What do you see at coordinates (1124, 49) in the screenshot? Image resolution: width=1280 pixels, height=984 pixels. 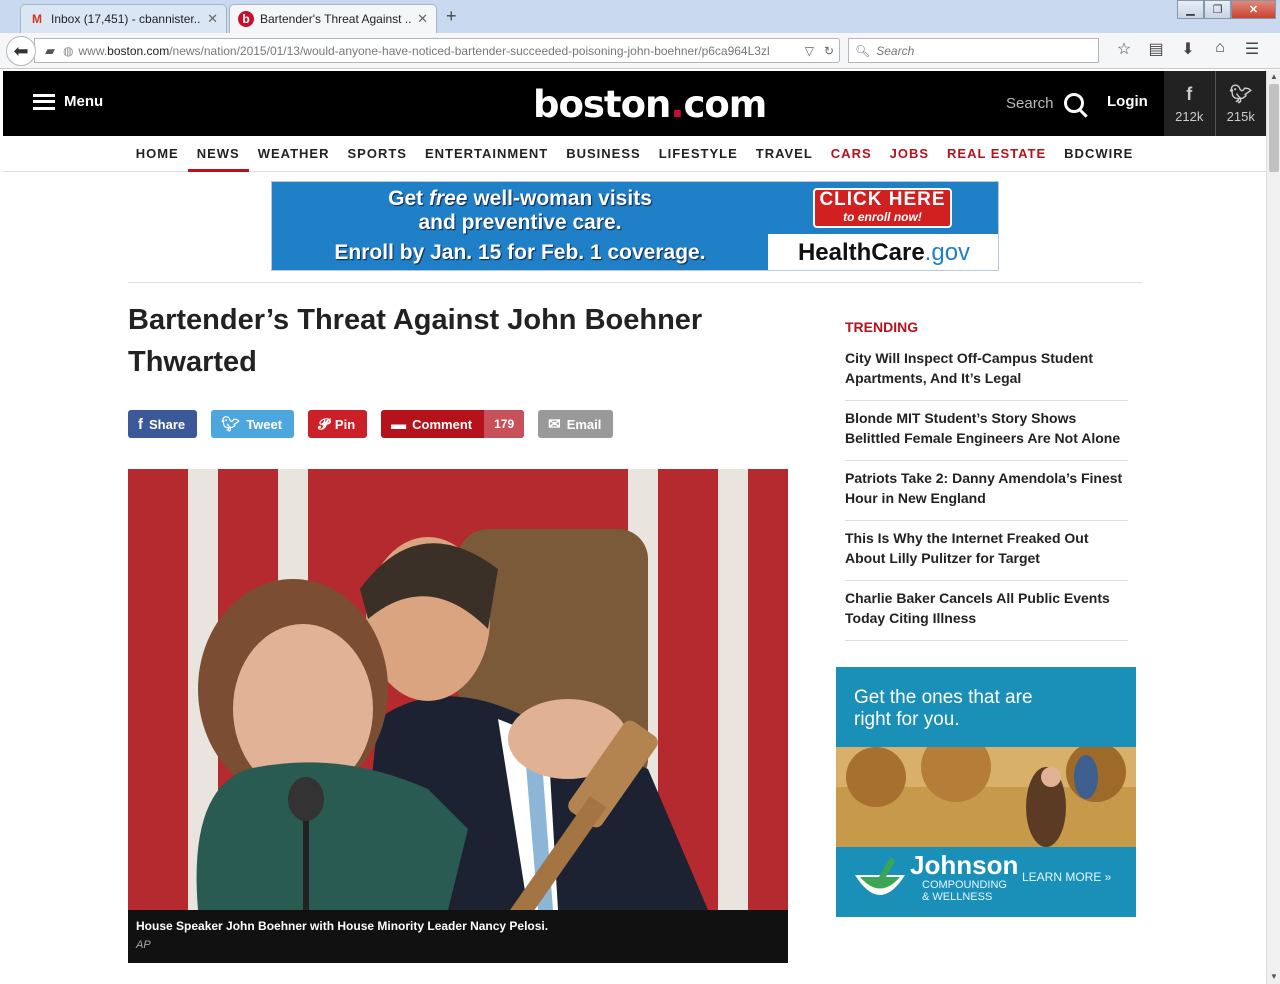 I see `star-icon: ☆` at bounding box center [1124, 49].